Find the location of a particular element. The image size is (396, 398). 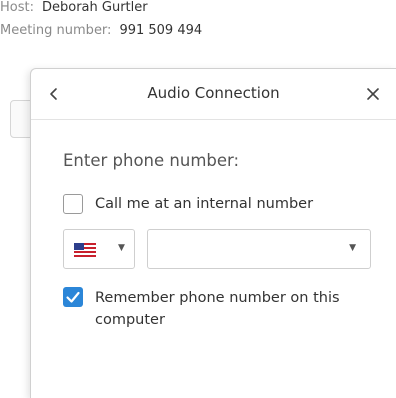

panel-header: Audio Connection is located at coordinates (213, 94).